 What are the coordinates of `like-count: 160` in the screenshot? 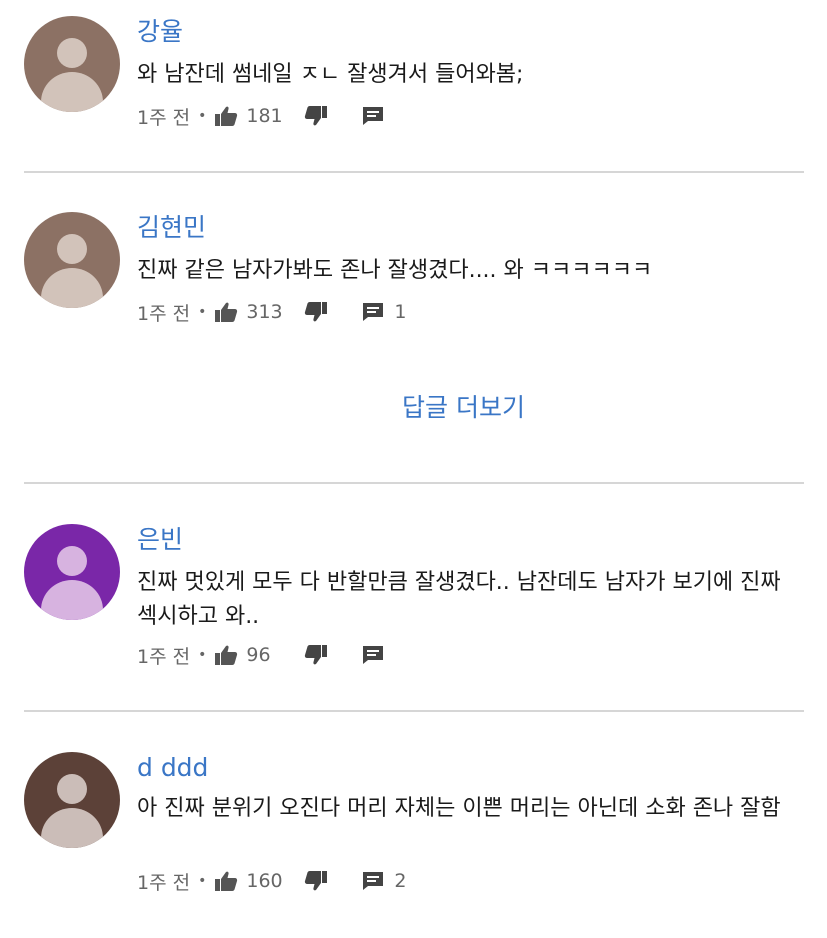 It's located at (264, 881).